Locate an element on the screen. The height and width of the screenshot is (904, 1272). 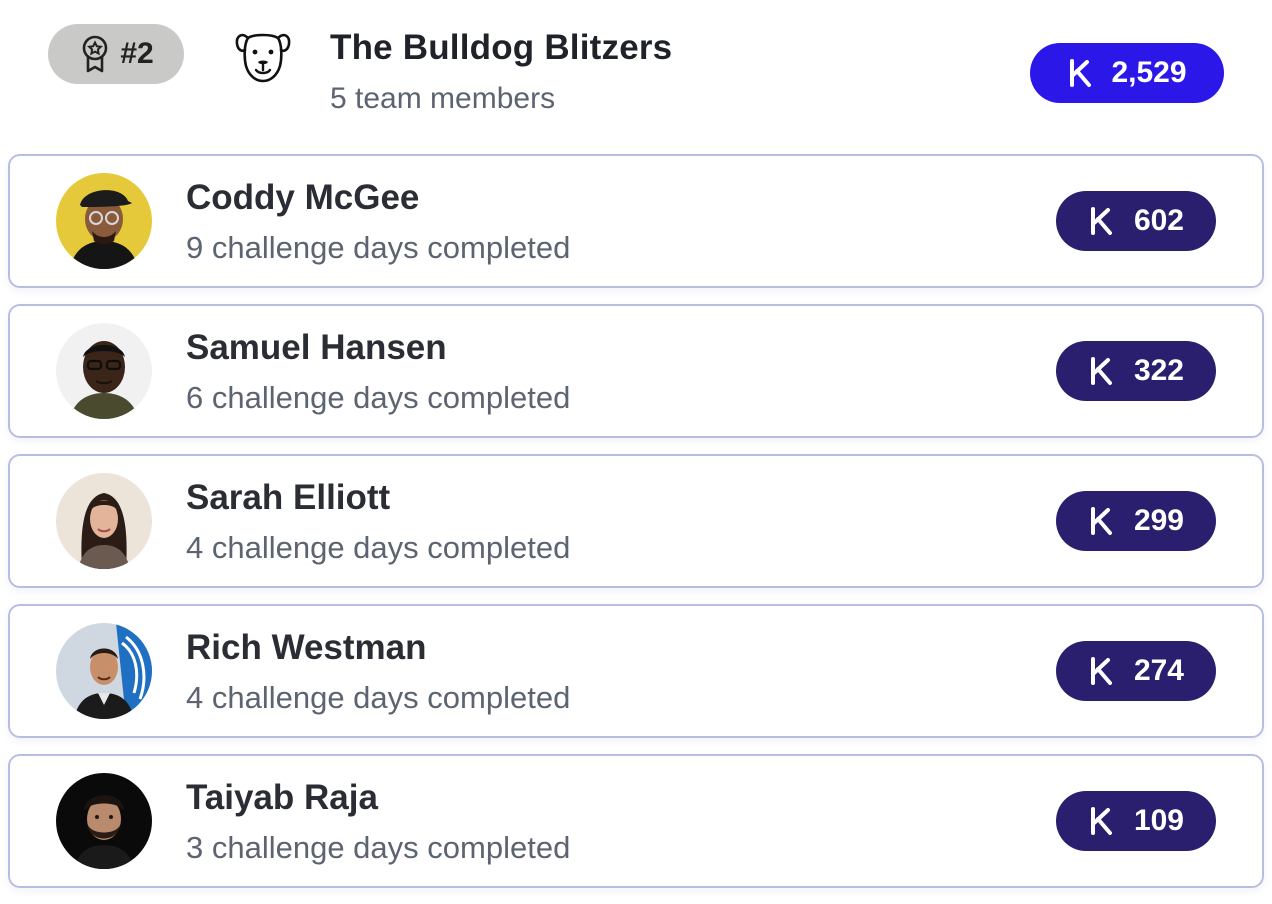
team-member-count: 5 team members is located at coordinates (443, 98).